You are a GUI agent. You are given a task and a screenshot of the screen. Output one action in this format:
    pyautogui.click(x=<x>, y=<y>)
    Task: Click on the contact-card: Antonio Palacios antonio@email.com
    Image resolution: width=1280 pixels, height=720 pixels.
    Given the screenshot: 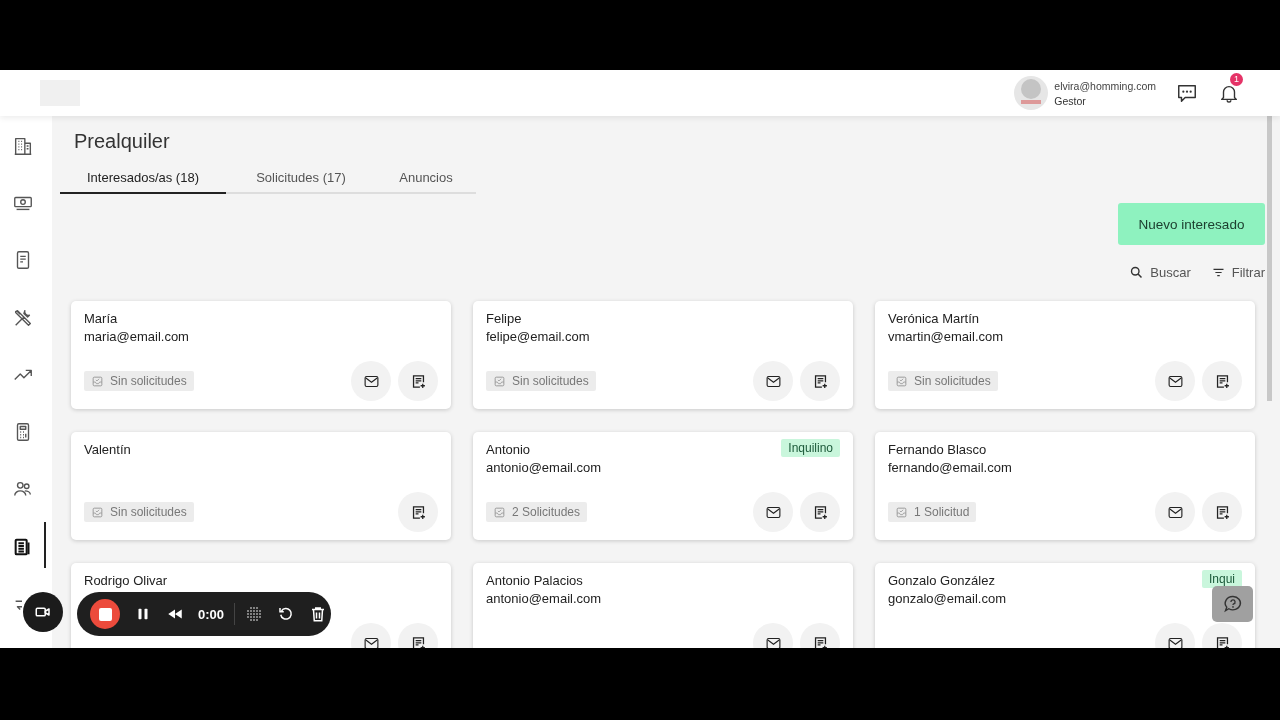 What is the action you would take?
    pyautogui.click(x=663, y=605)
    